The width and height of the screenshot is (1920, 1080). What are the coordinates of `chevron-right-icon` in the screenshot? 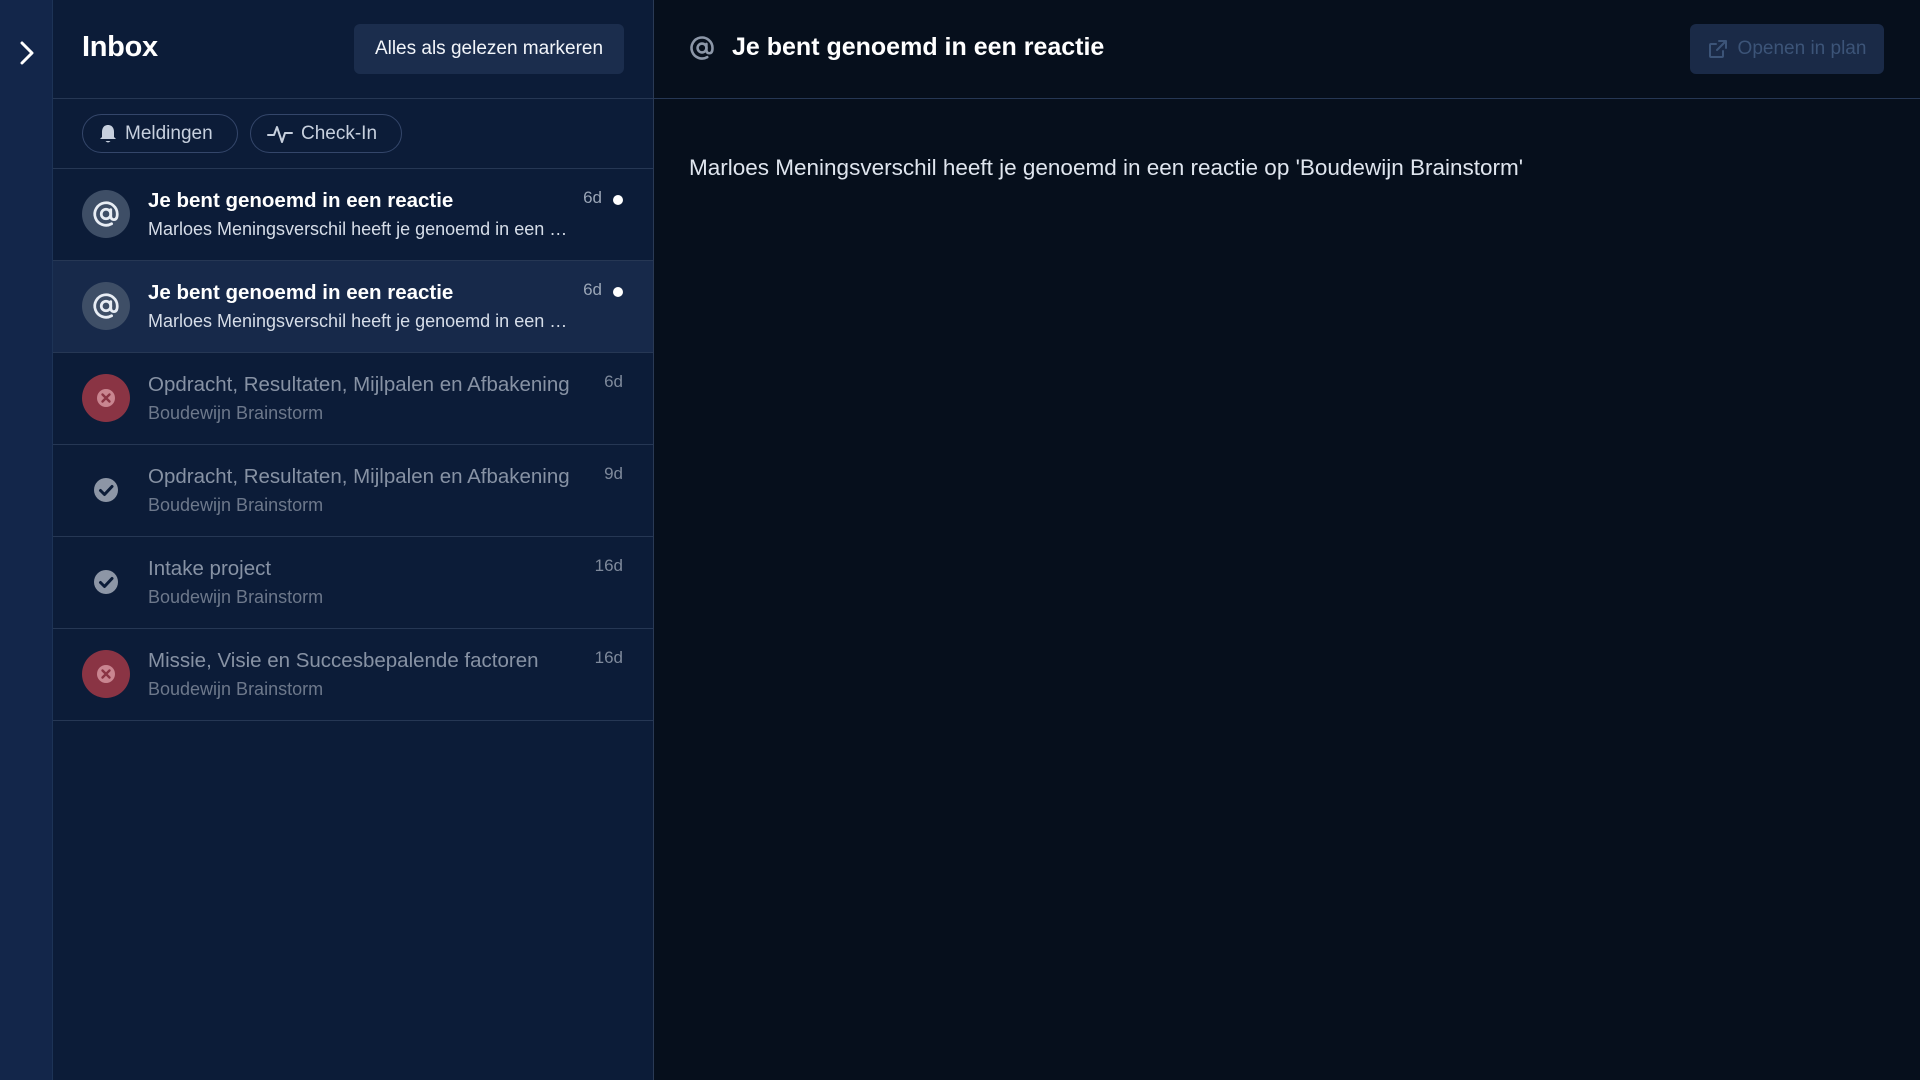 It's located at (27, 53).